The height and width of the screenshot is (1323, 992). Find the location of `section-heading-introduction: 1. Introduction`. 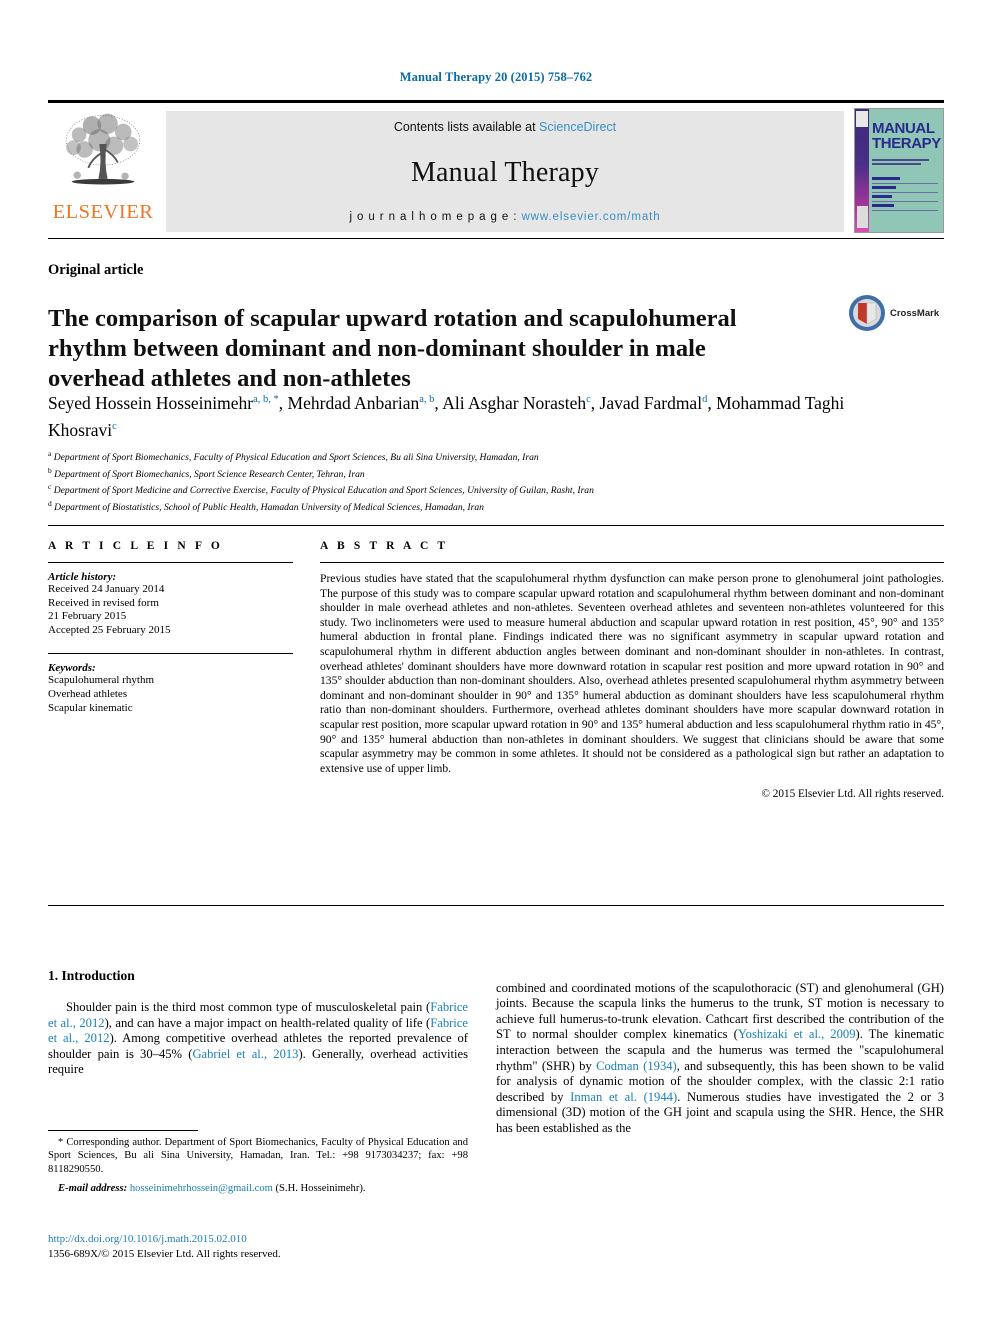

section-heading-introduction: 1. Introduction is located at coordinates (91, 975).